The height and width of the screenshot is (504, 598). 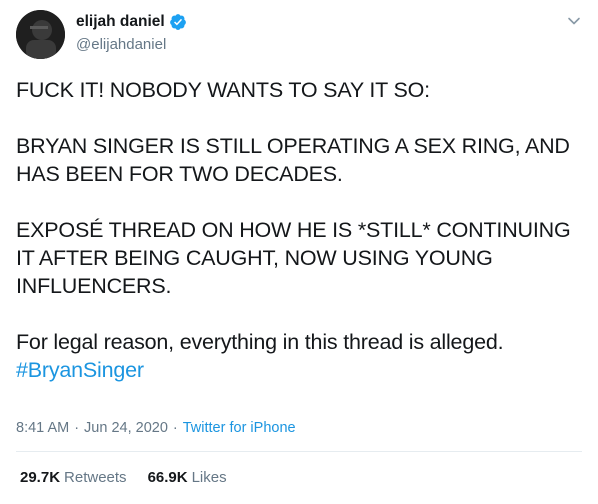 I want to click on retweets-label: Retweets, so click(x=95, y=477).